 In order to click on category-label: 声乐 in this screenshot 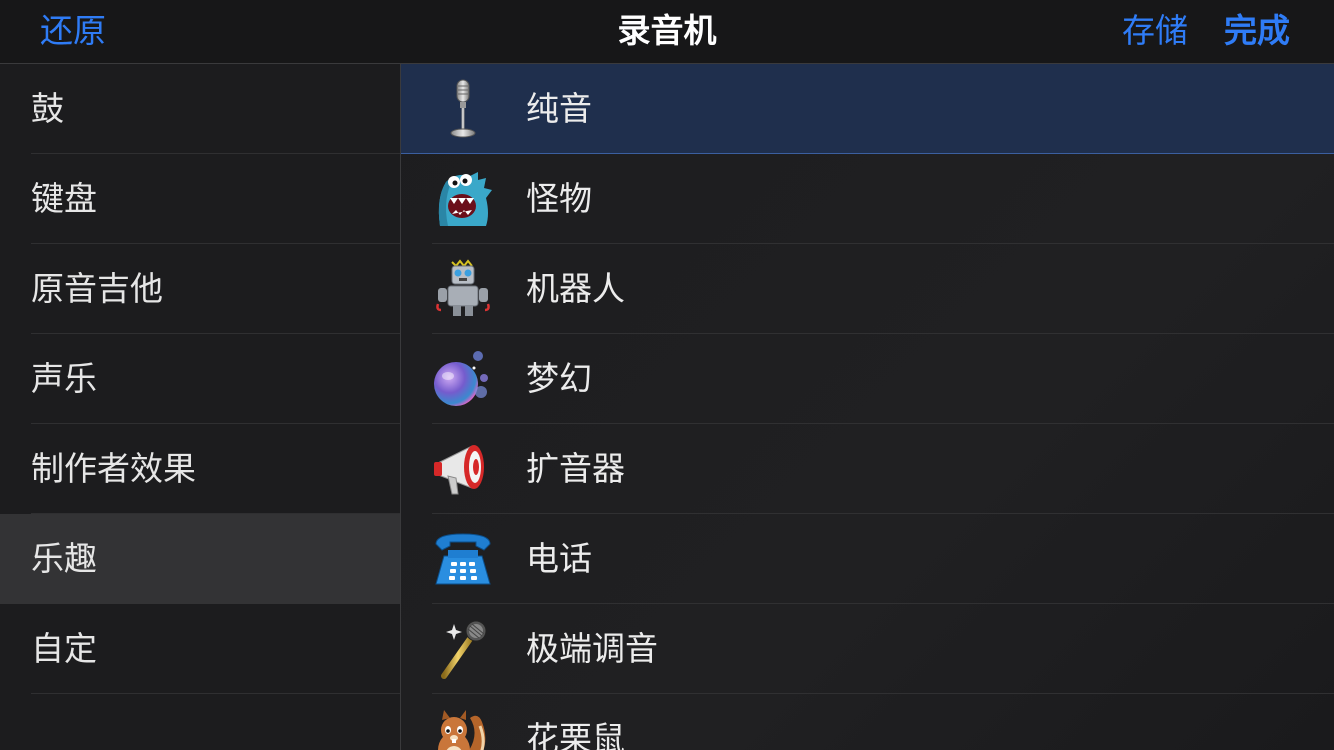, I will do `click(64, 378)`.